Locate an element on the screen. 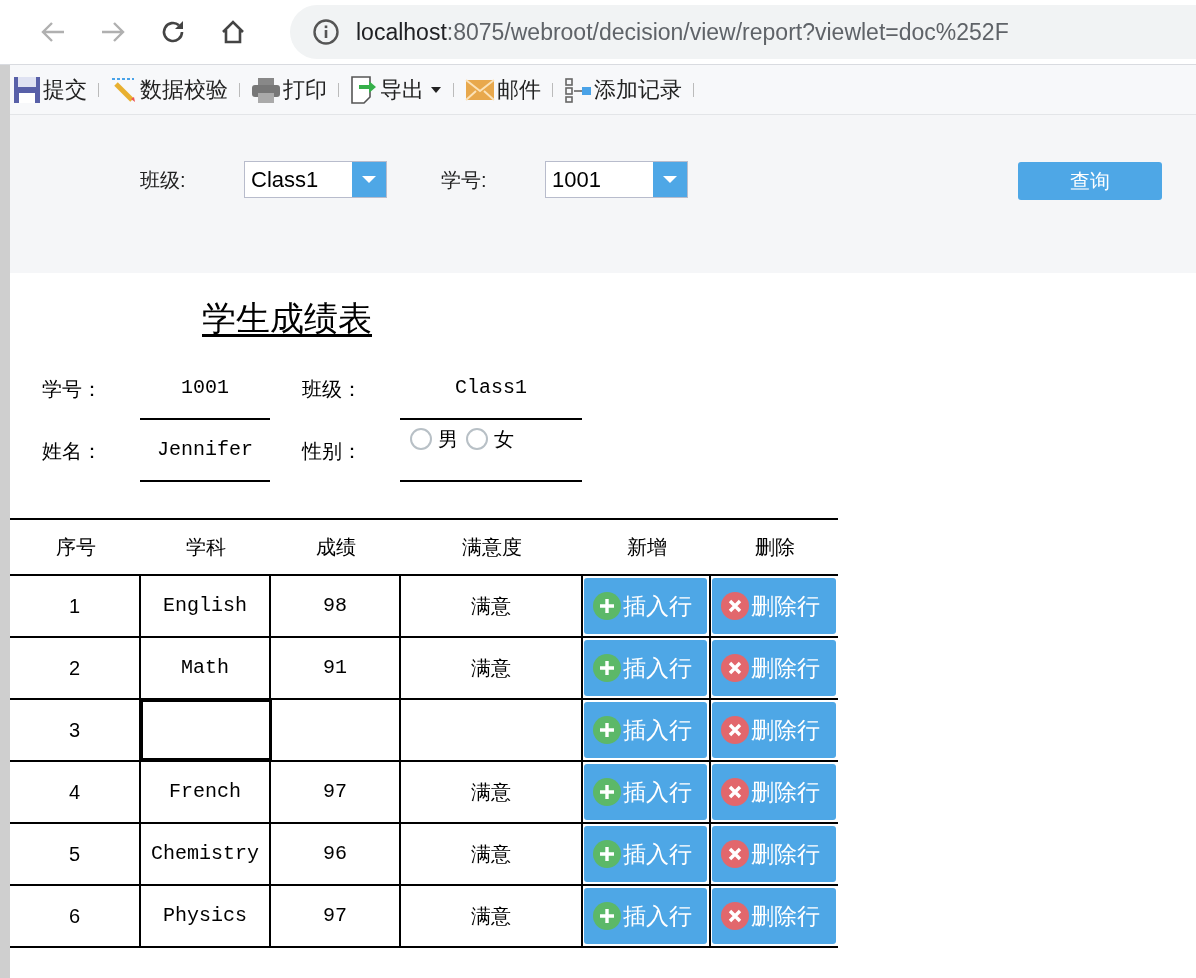  add-record-icon is located at coordinates (578, 89).